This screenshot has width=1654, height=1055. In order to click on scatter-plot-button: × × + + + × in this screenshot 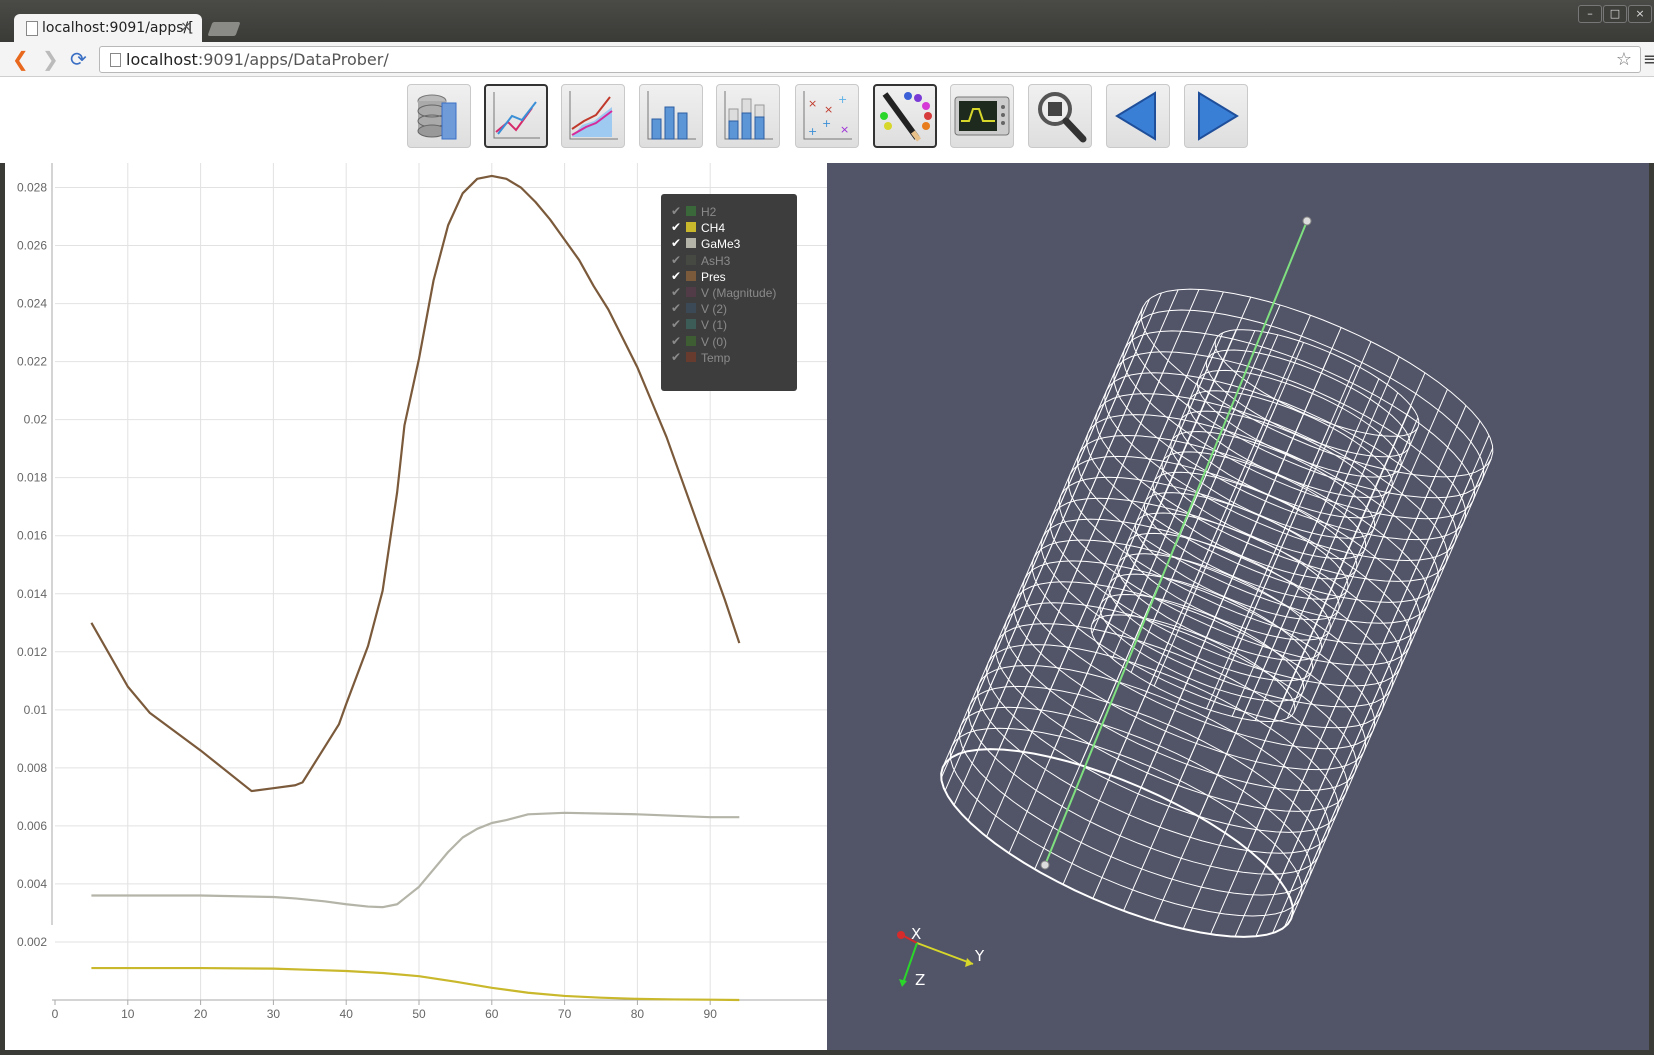, I will do `click(827, 116)`.